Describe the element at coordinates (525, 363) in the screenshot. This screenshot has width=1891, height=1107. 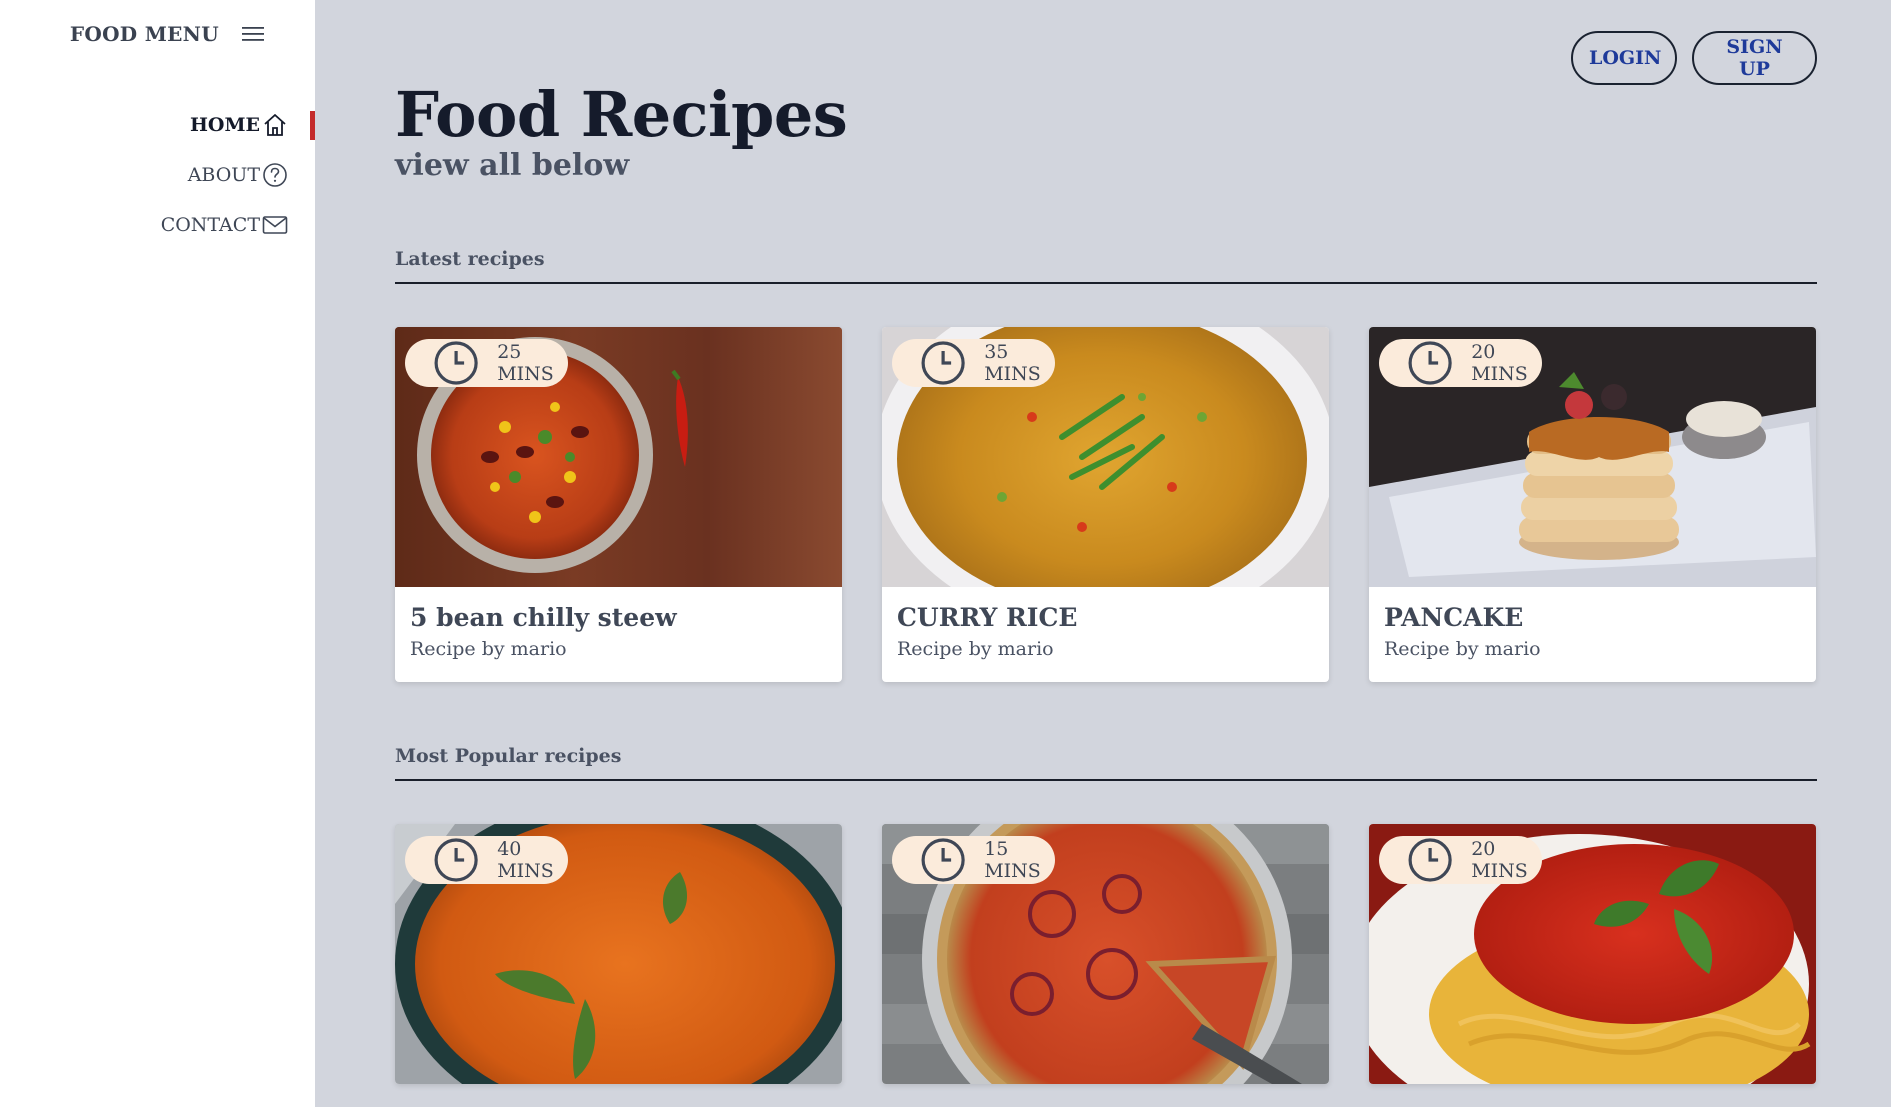
I see `time-label: 25 MINS` at that location.